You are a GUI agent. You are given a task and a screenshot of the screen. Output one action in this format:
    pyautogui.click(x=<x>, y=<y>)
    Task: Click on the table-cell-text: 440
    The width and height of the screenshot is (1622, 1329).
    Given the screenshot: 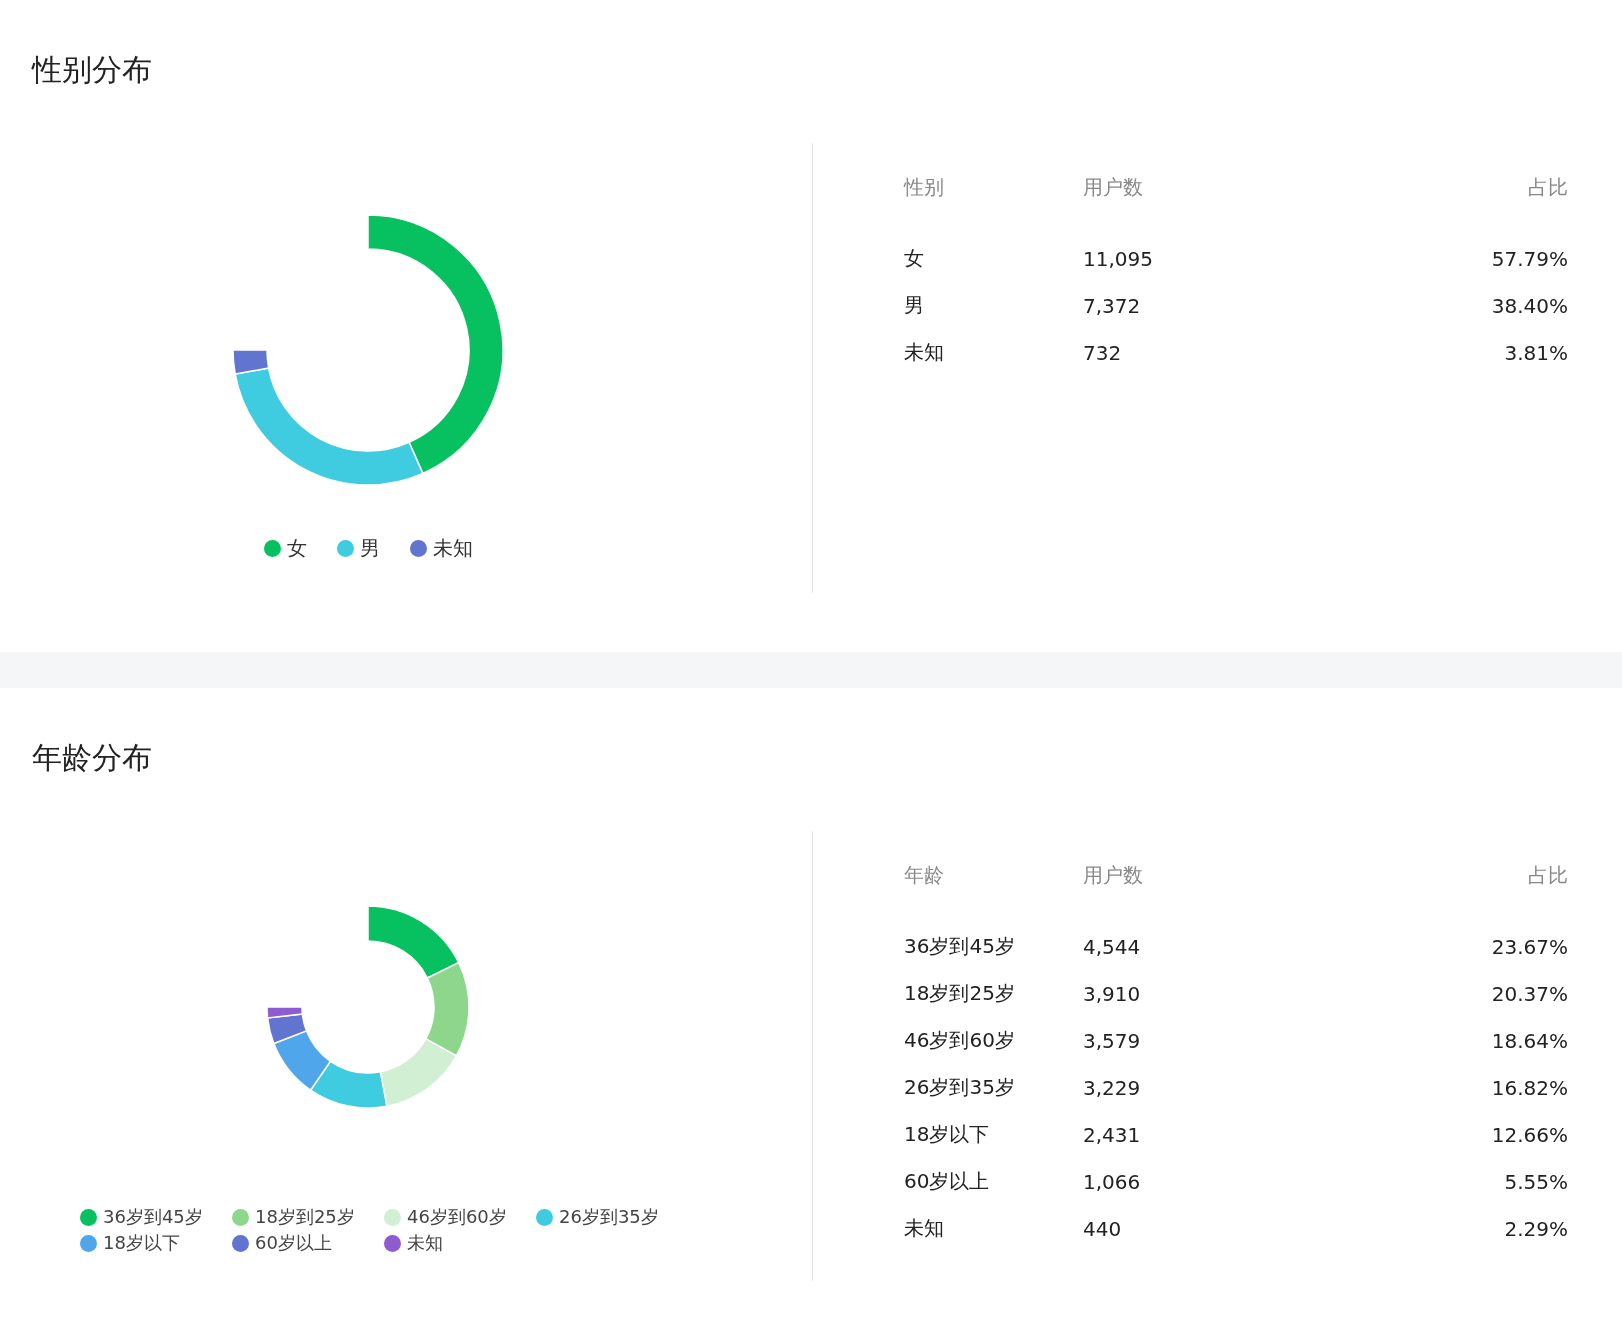 What is the action you would take?
    pyautogui.click(x=1103, y=1228)
    